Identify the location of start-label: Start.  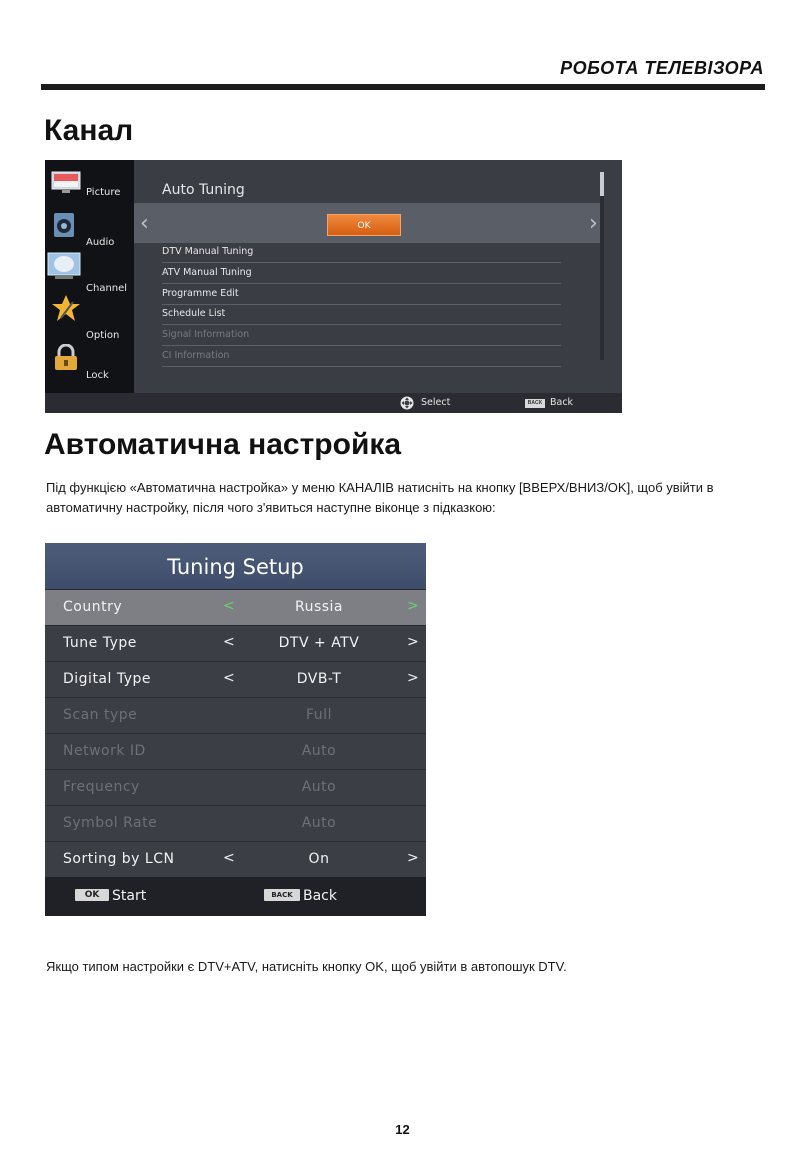
(129, 896).